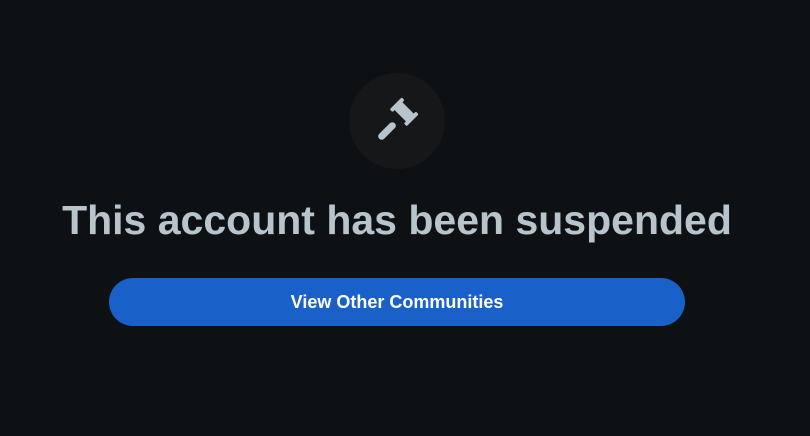 The image size is (810, 436). I want to click on gavel-icon, so click(398, 118).